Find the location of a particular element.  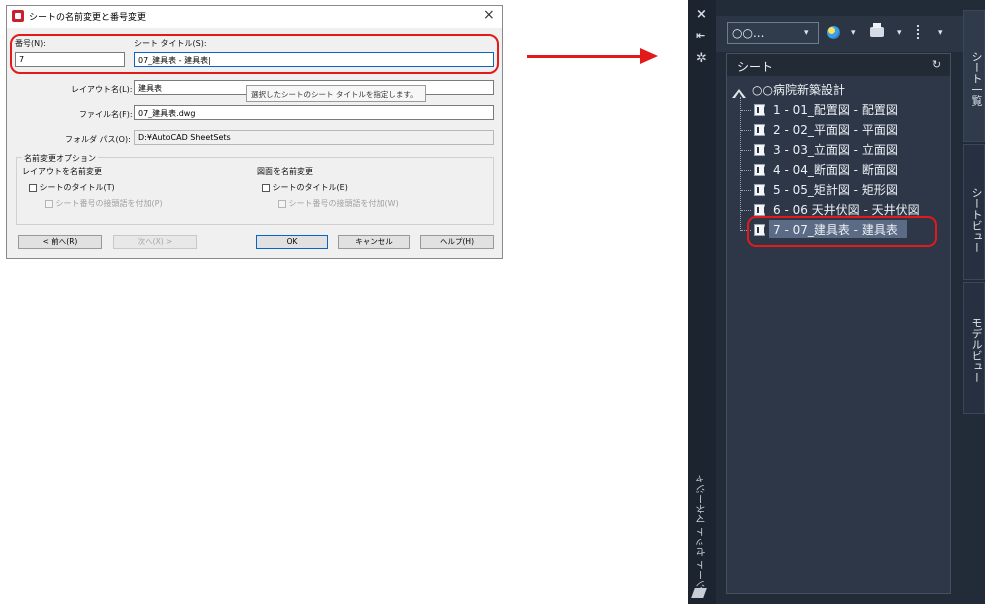

layout-rename-heading: レイアウトを名前変更 is located at coordinates (62, 171).